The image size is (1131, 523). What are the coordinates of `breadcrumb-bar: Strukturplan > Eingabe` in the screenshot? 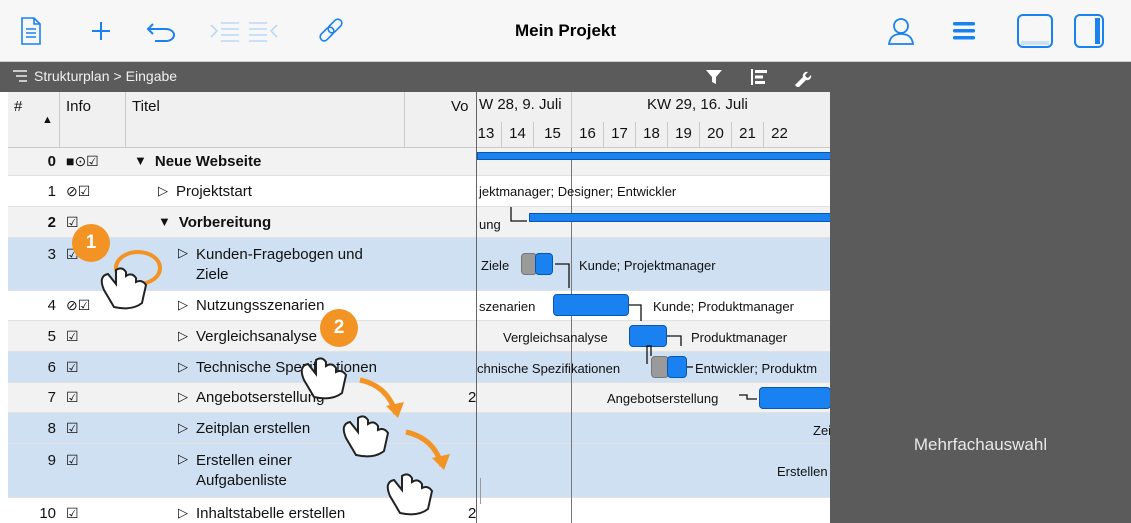 It's located at (415, 77).